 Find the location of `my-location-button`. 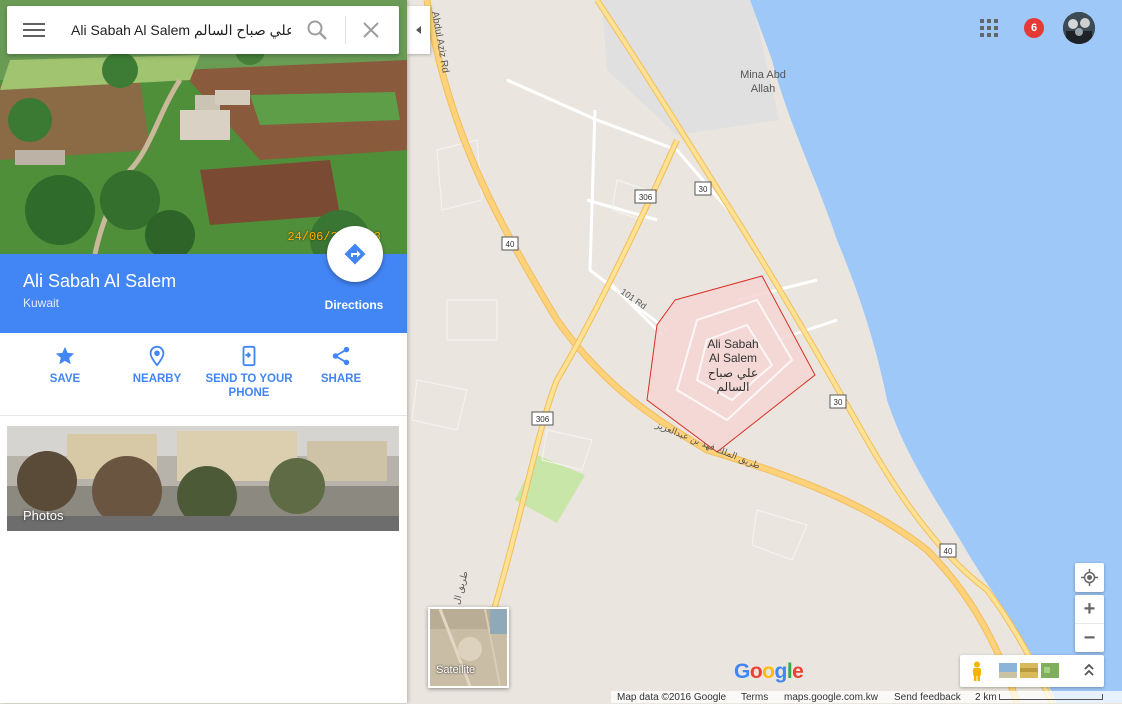

my-location-button is located at coordinates (1089, 577).